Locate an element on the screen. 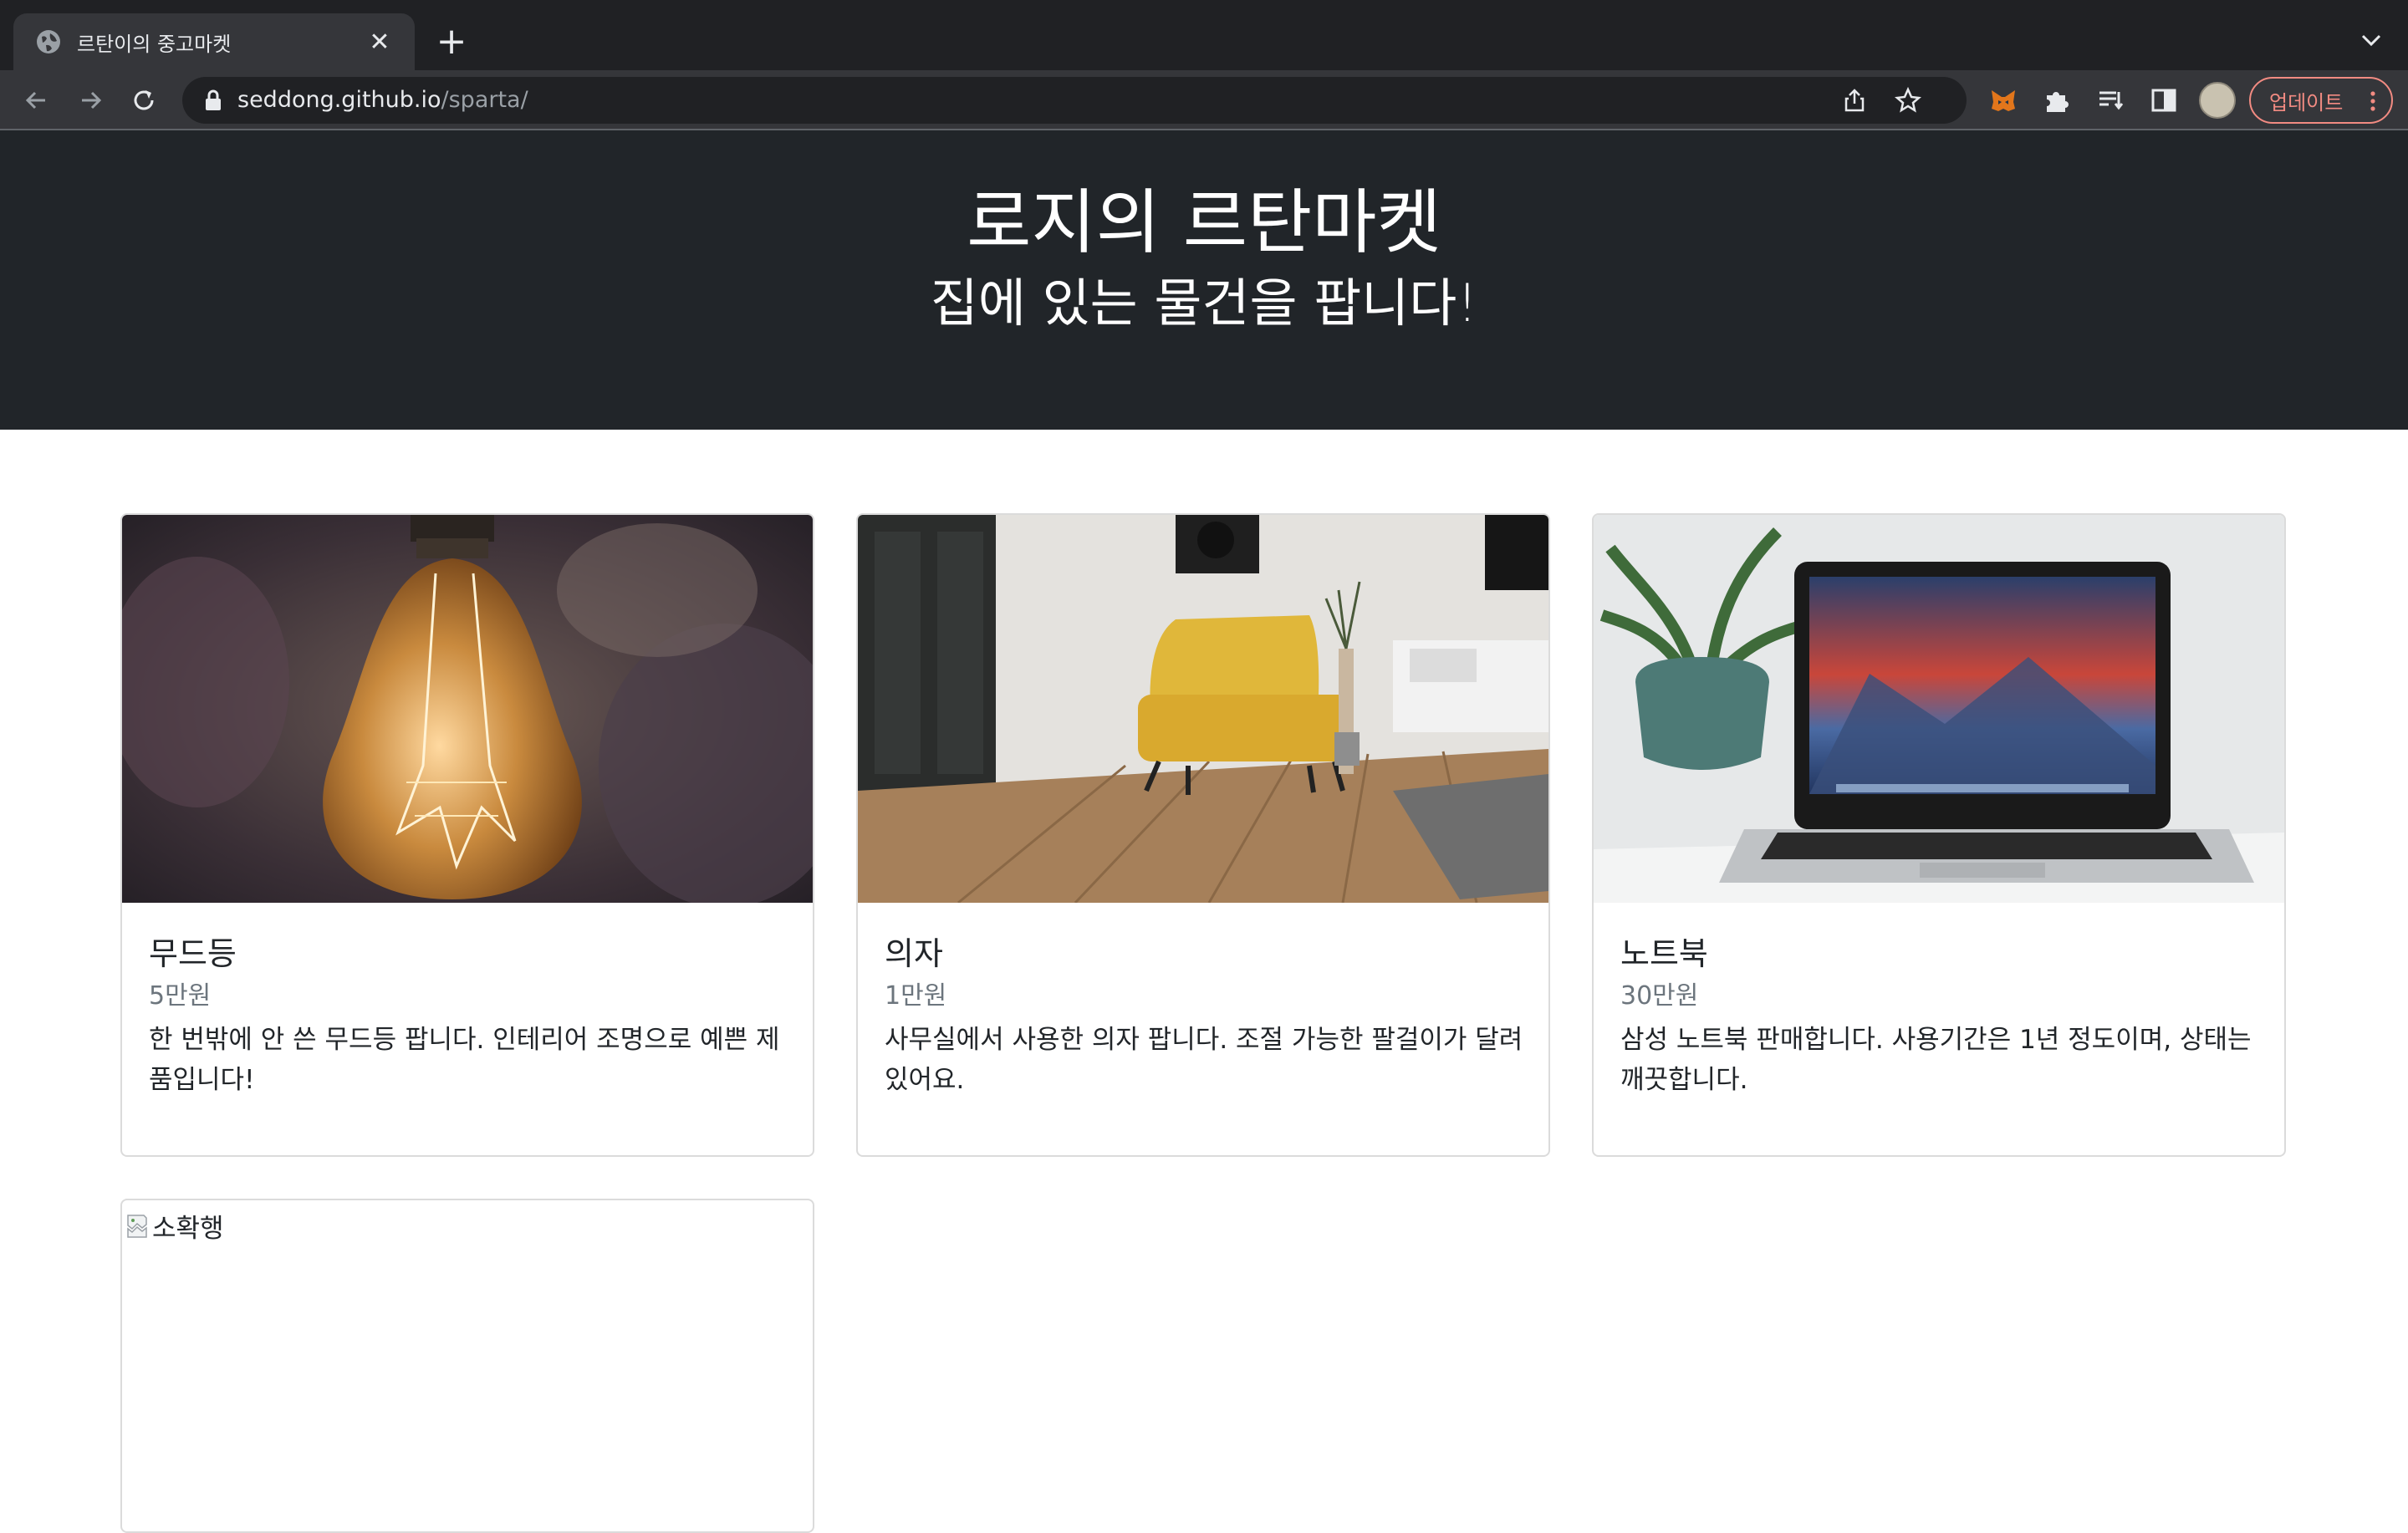  page-subtitle: 집에 있는 물건을 팝니다! is located at coordinates (1204, 303).